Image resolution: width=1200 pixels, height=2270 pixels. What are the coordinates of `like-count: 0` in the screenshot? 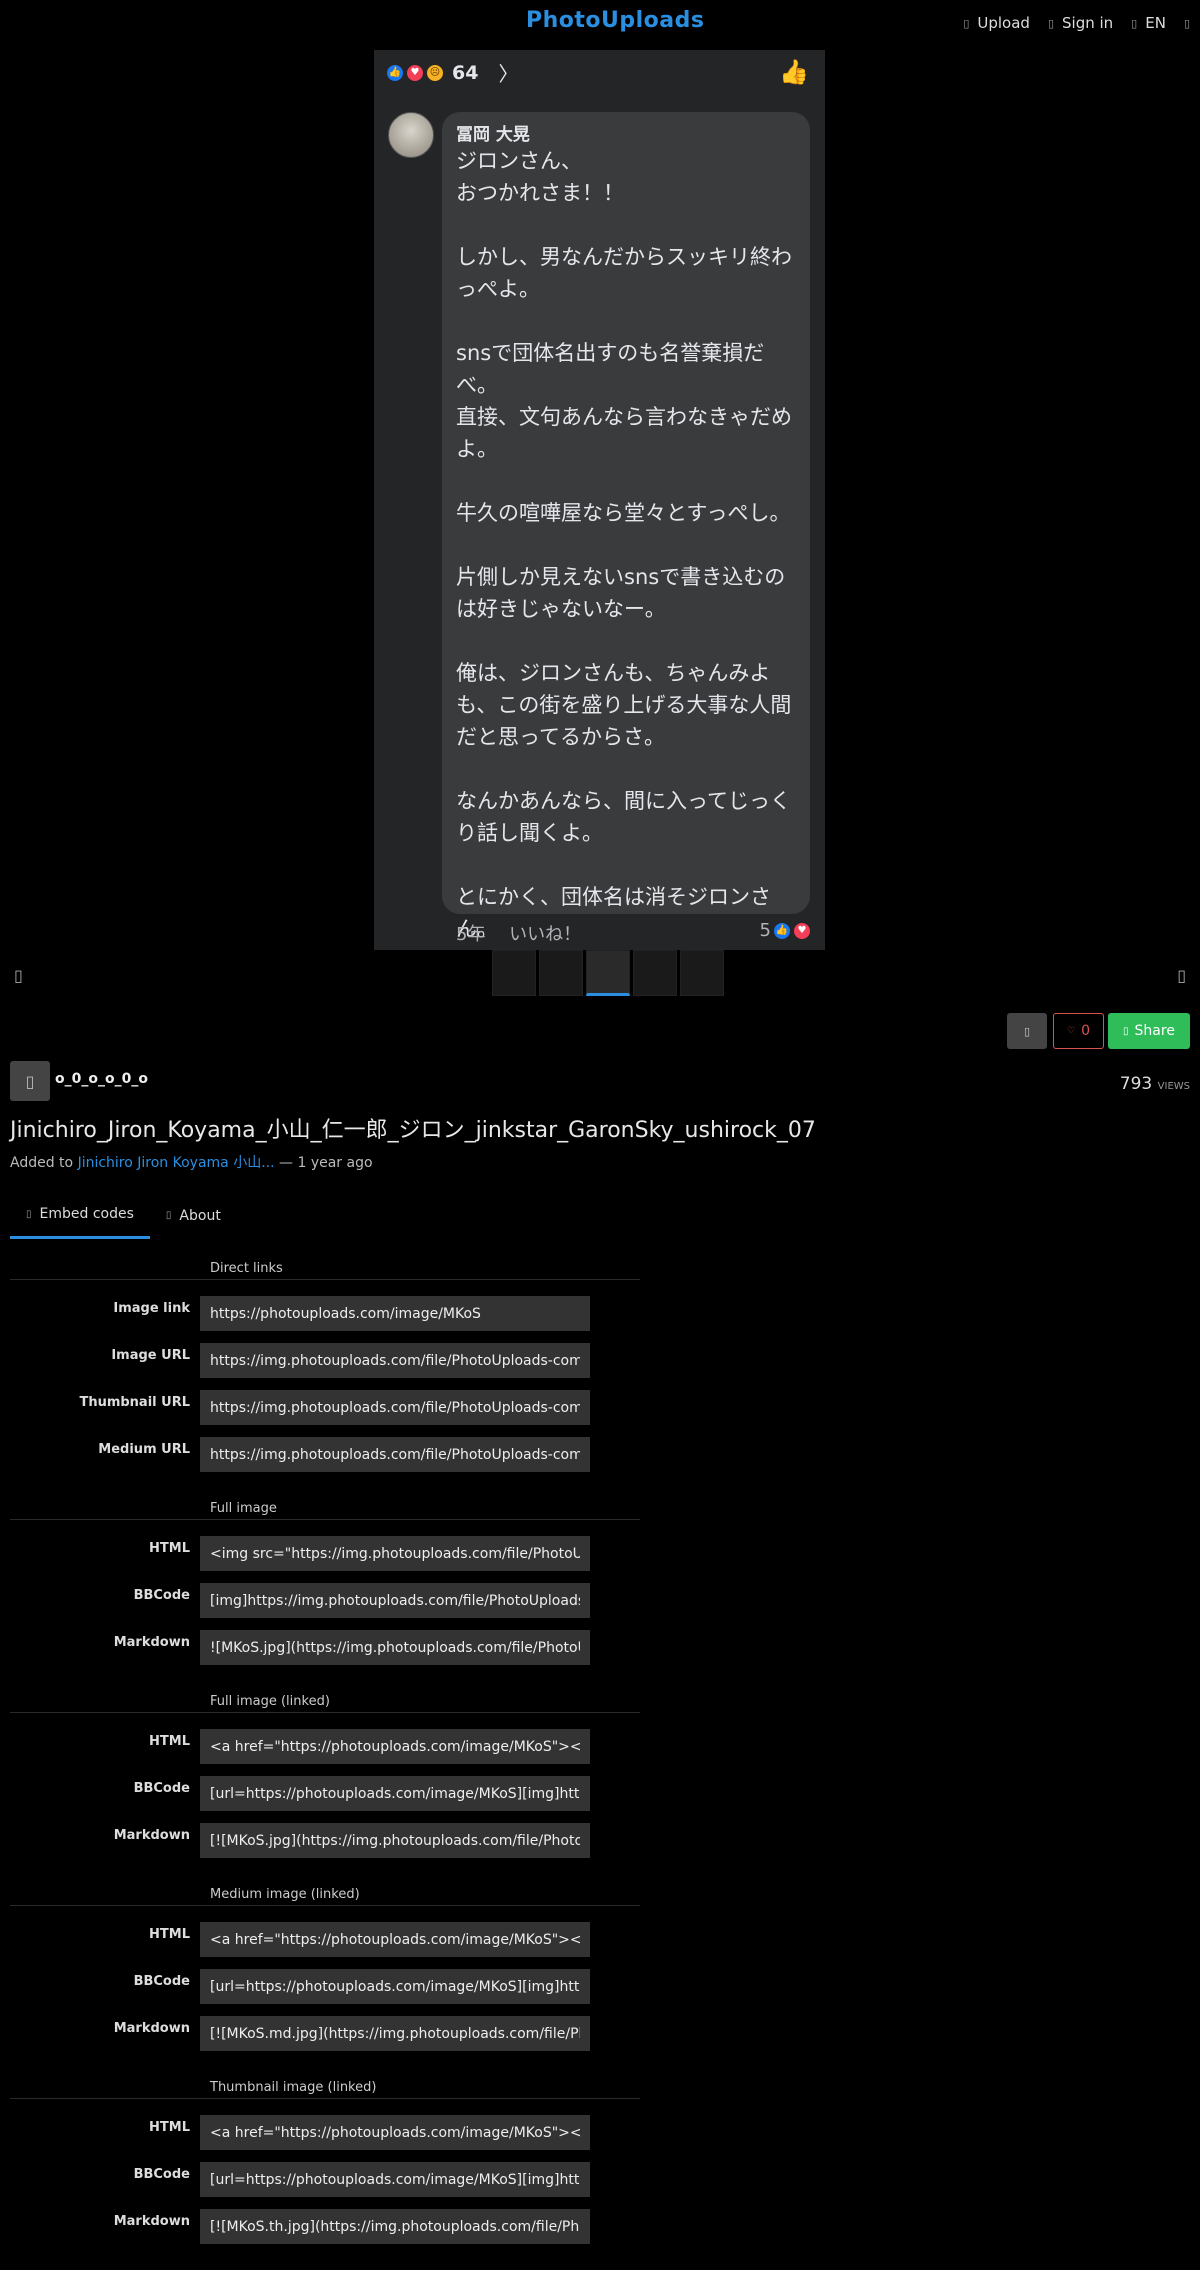 It's located at (1085, 1031).